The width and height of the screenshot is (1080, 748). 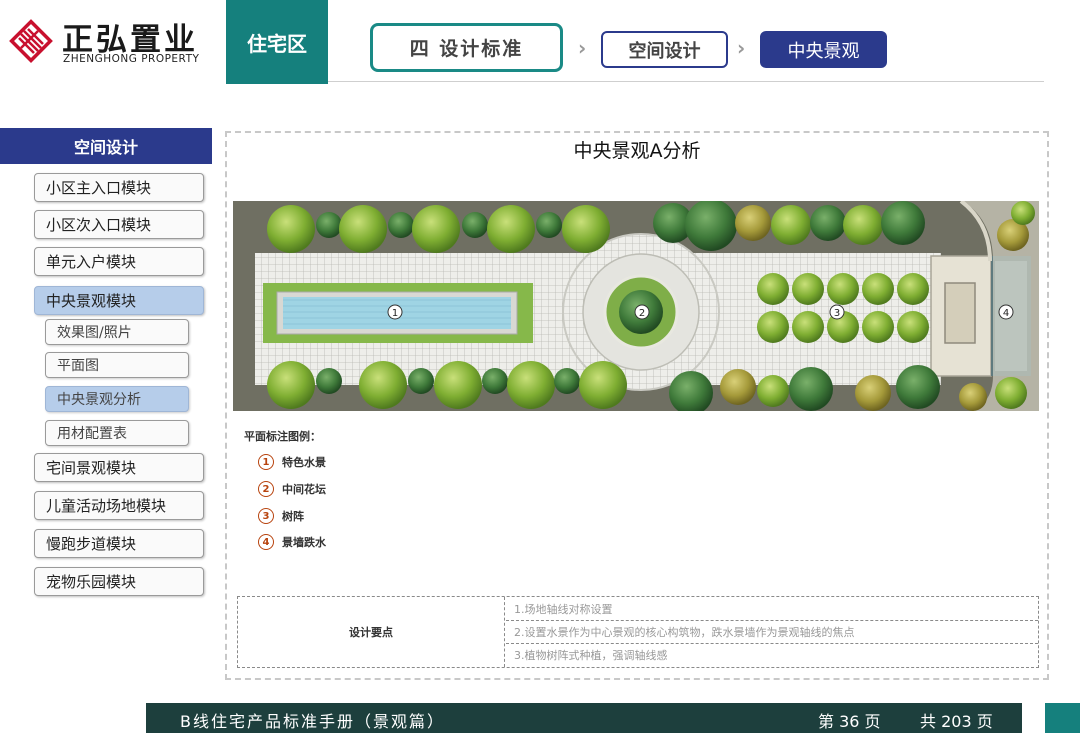 What do you see at coordinates (119, 261) in the screenshot?
I see `sidebar-item-unit-entry: 单元入户模块` at bounding box center [119, 261].